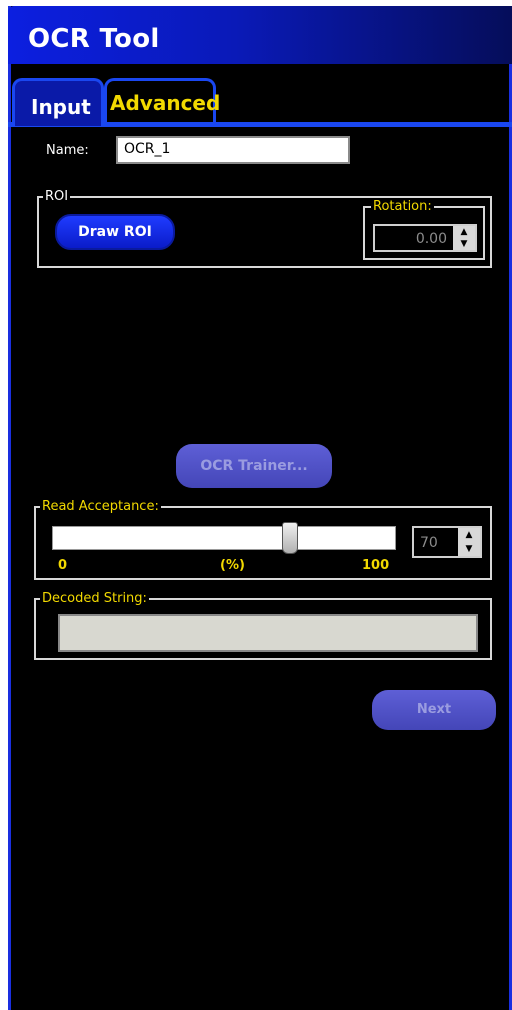 The height and width of the screenshot is (1010, 512). Describe the element at coordinates (431, 239) in the screenshot. I see `rotation-value: 0.00` at that location.